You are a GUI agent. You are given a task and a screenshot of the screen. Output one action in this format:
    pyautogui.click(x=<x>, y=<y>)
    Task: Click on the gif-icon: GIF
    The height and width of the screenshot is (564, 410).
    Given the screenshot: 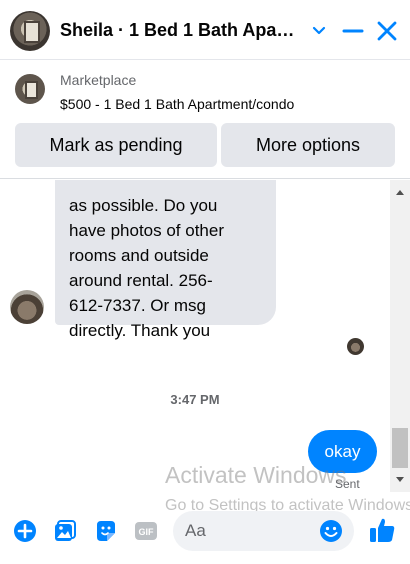 What is the action you would take?
    pyautogui.click(x=146, y=531)
    